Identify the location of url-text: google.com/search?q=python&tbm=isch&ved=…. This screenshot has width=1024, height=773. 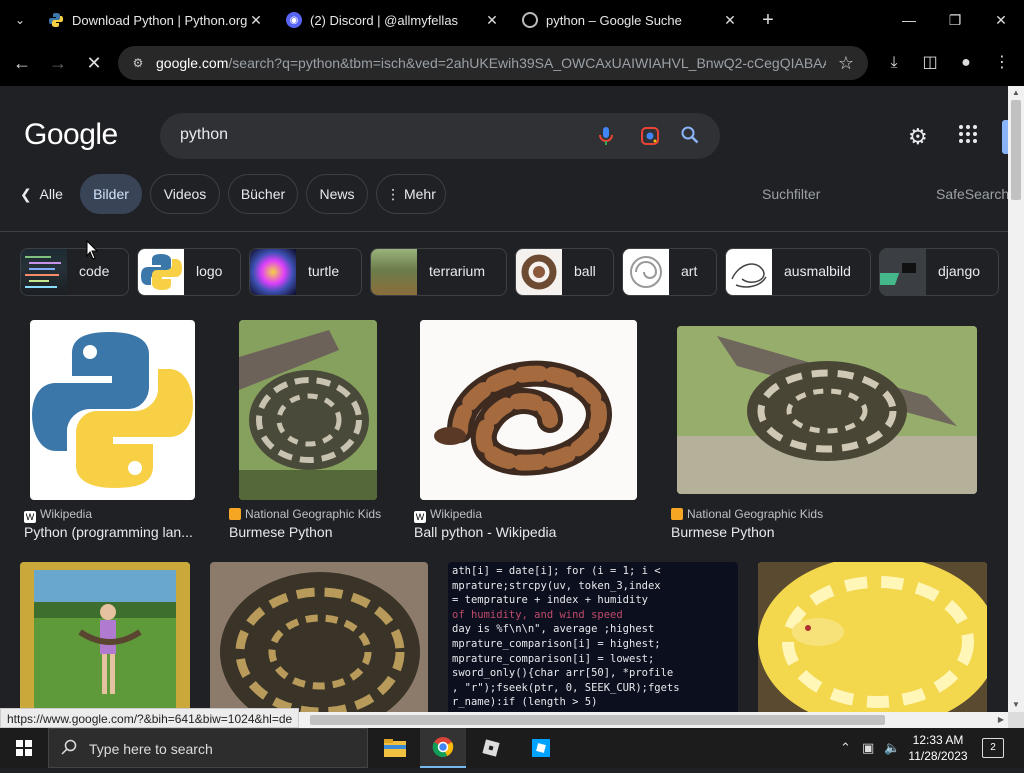
(491, 63).